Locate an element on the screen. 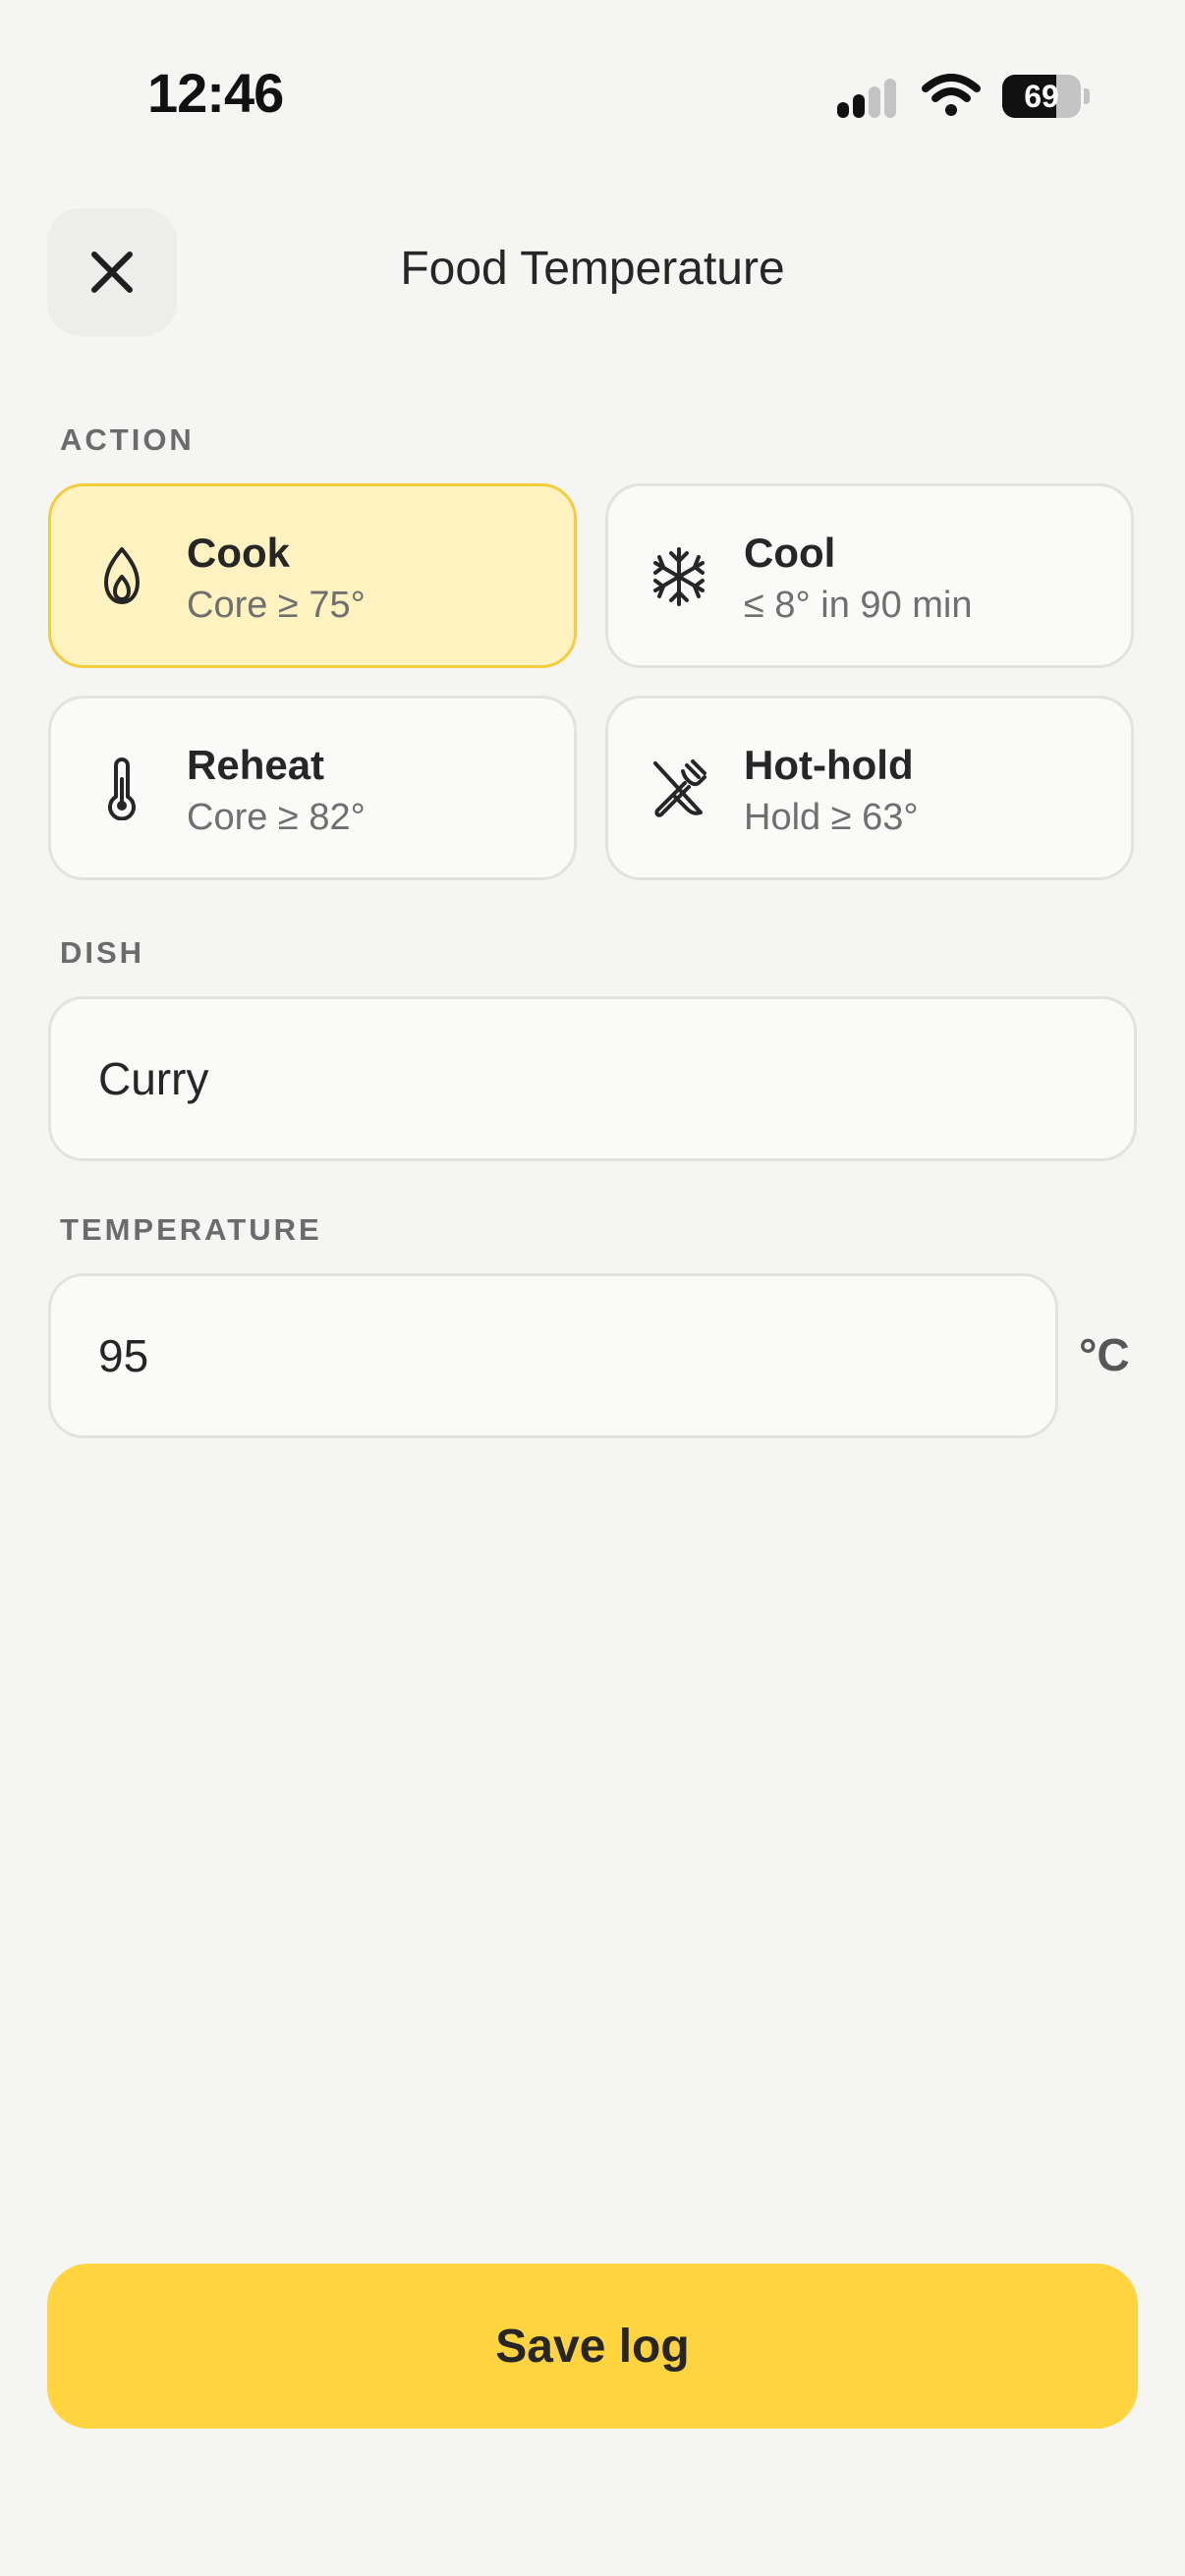 The height and width of the screenshot is (2576, 1185). action-option-hot-hold: Hot-hold Hold ≥ 63° is located at coordinates (870, 788).